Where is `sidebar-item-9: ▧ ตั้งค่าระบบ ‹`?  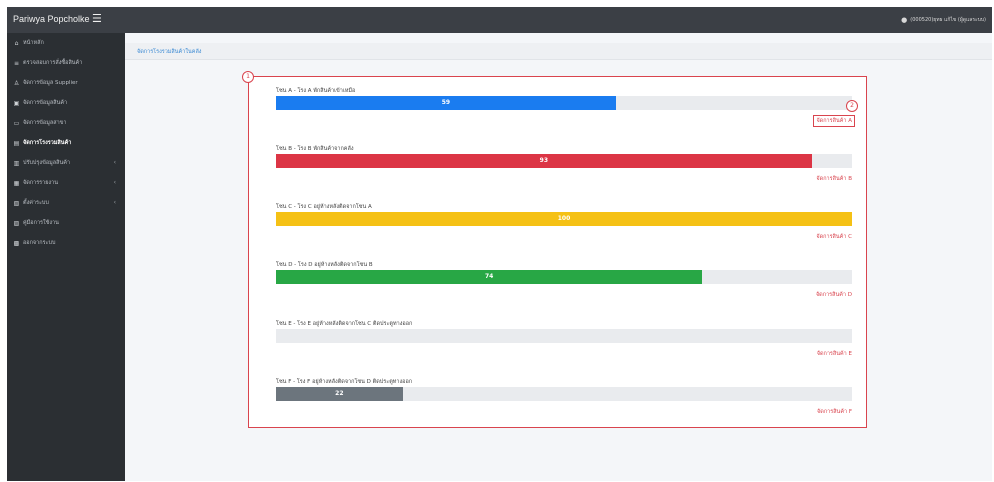 sidebar-item-9: ▧ ตั้งค่าระบบ ‹ is located at coordinates (66, 203).